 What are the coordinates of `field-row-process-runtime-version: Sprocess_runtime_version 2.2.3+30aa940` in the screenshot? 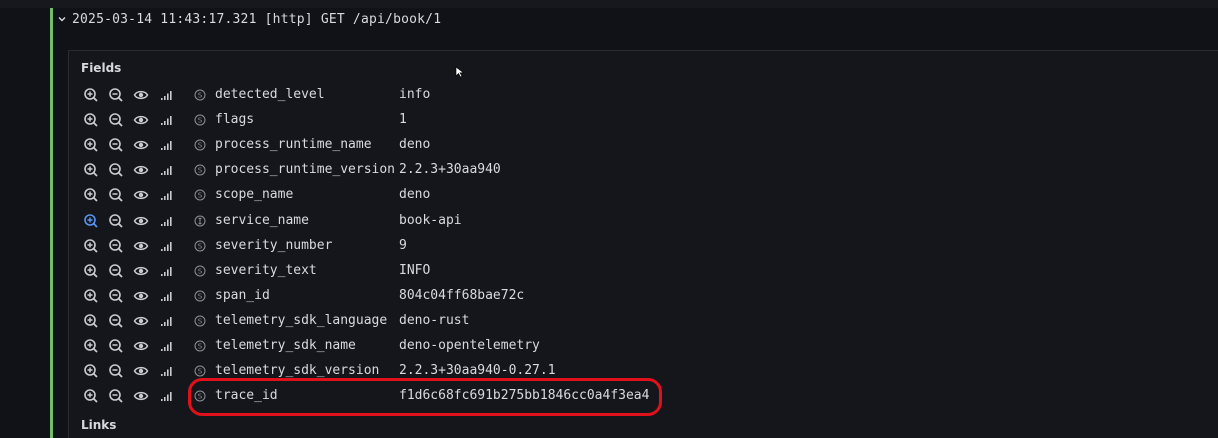 It's located at (419, 170).